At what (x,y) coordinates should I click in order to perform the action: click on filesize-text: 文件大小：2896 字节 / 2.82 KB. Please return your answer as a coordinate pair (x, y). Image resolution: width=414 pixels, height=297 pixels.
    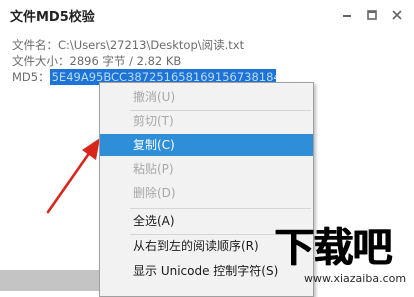
    Looking at the image, I should click on (97, 61).